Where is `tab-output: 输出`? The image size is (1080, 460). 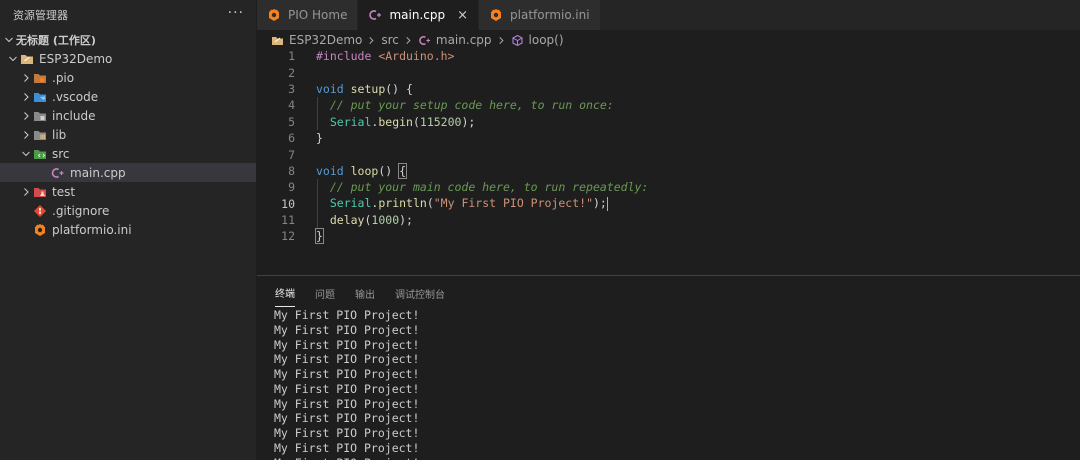
tab-output: 输出 is located at coordinates (365, 292).